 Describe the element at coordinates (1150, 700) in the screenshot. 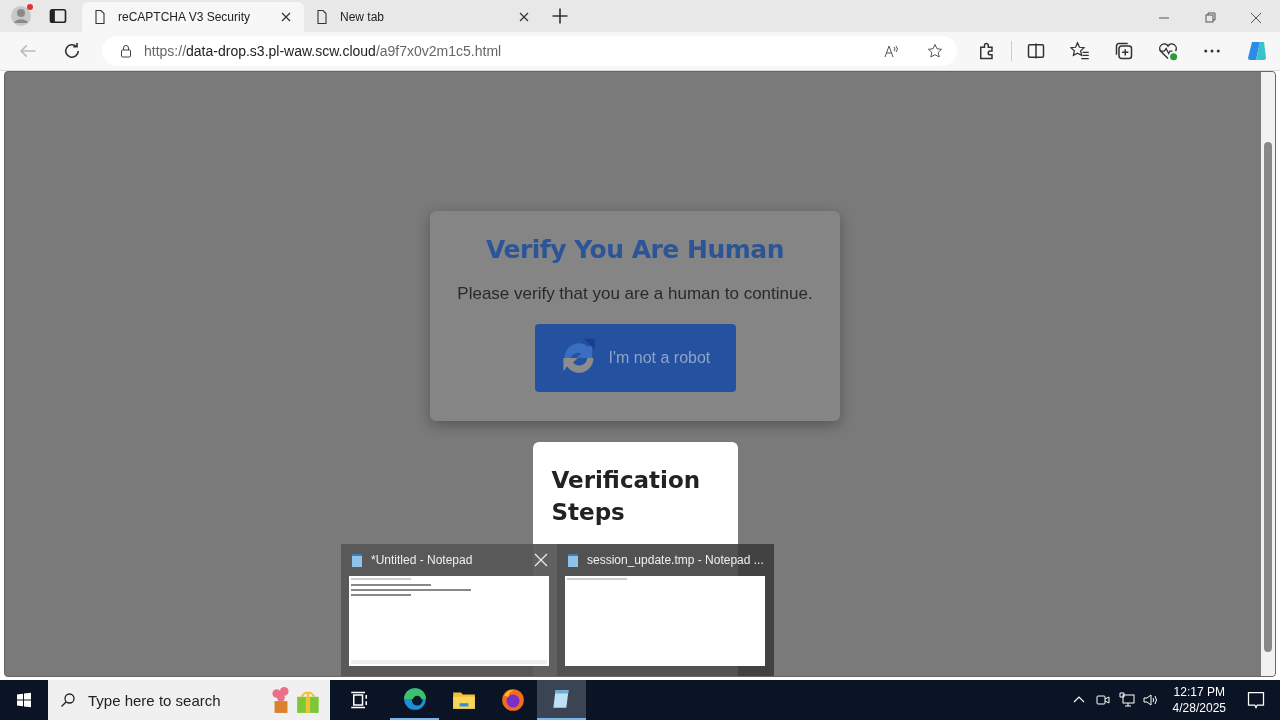

I see `volume-icon` at that location.